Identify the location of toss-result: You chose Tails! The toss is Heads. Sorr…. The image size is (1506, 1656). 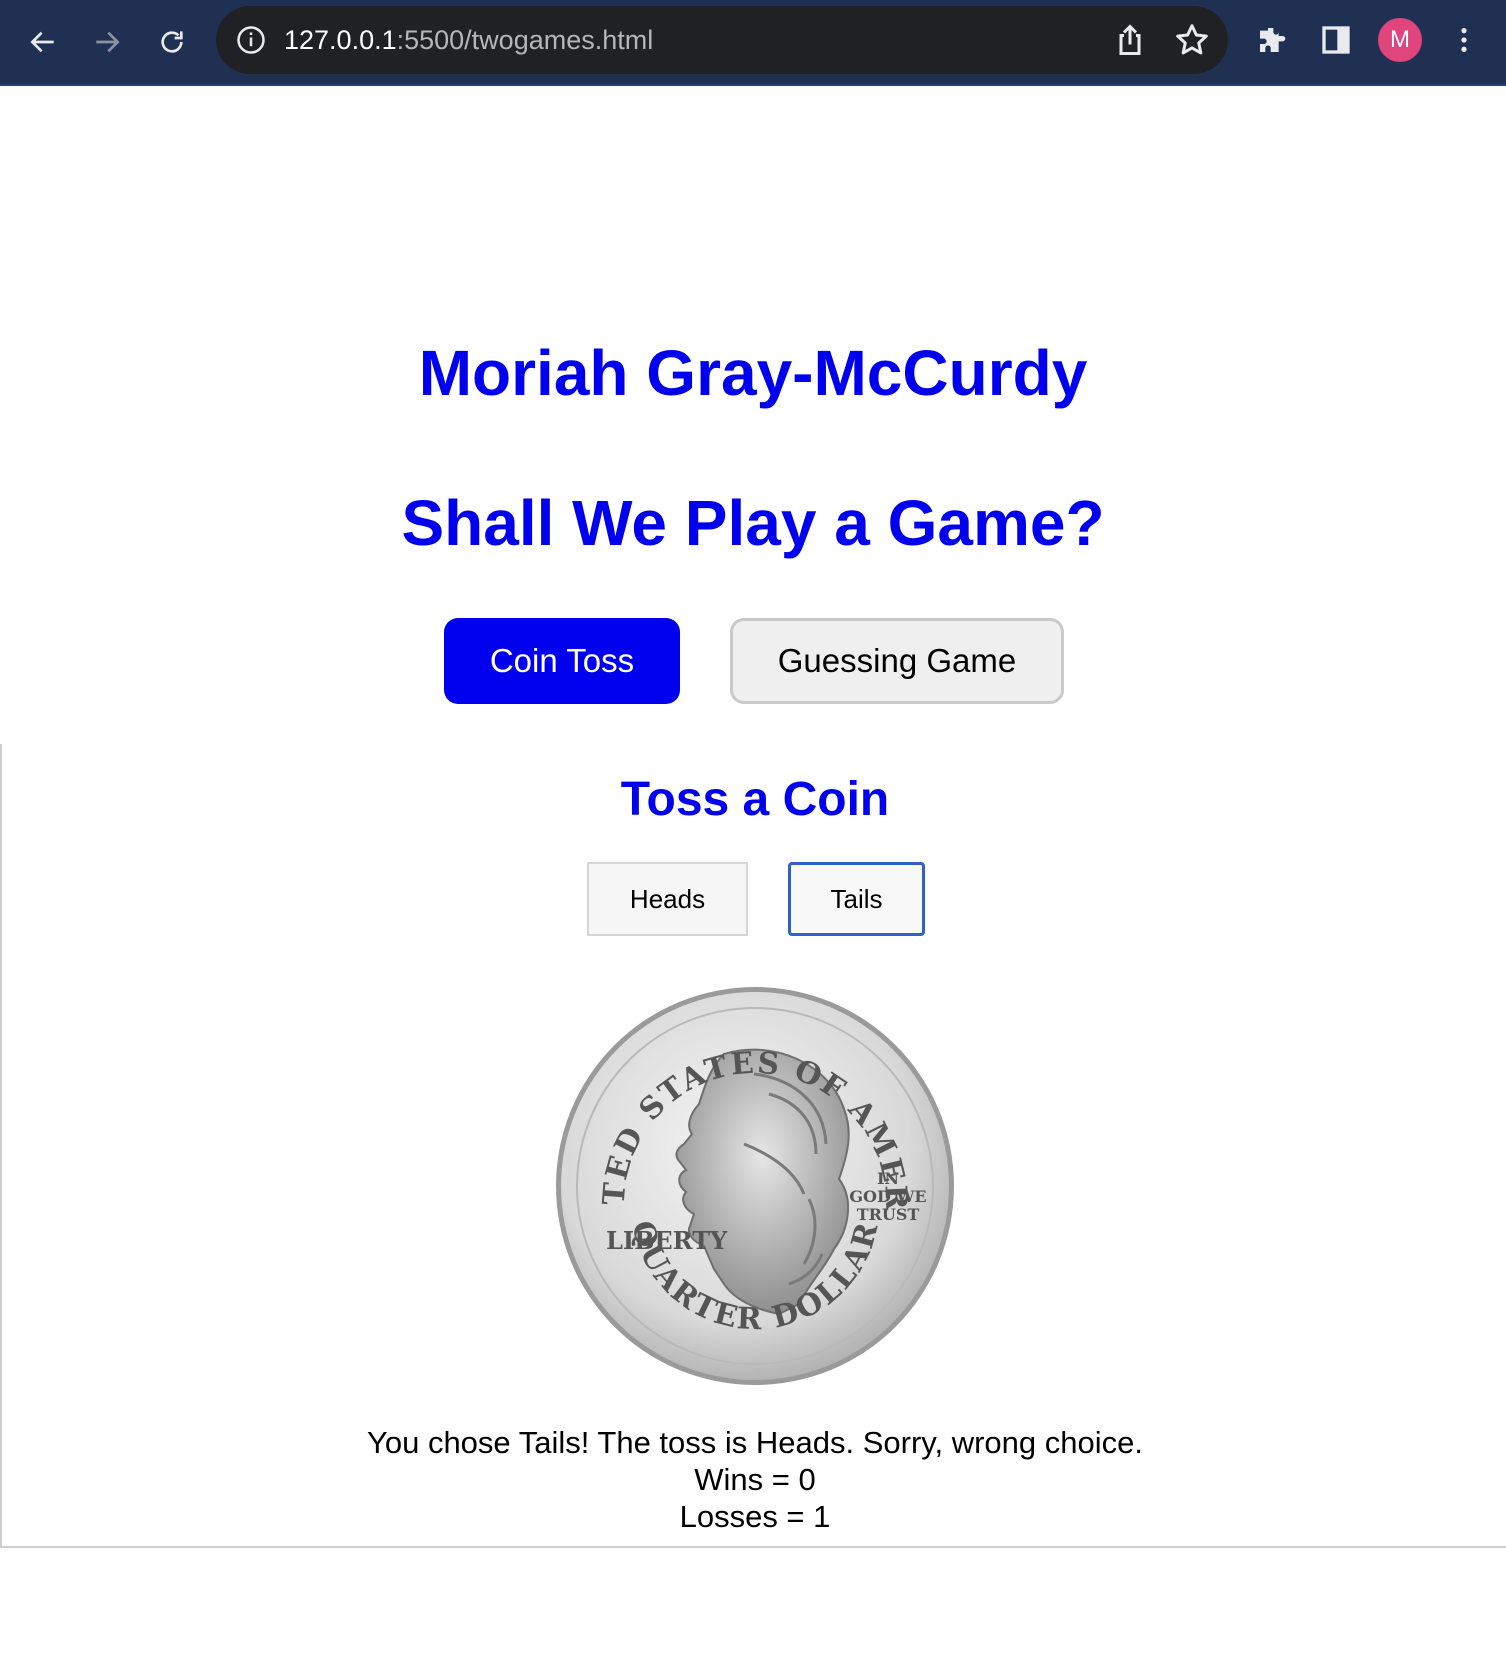
(754, 1479).